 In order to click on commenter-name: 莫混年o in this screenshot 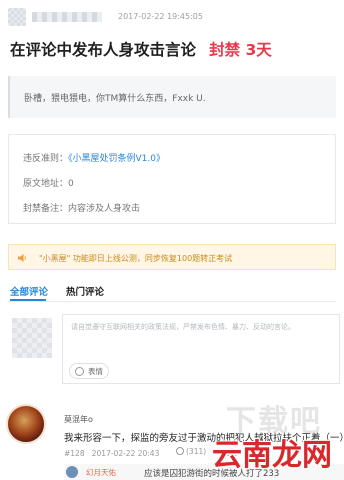, I will do `click(78, 419)`.